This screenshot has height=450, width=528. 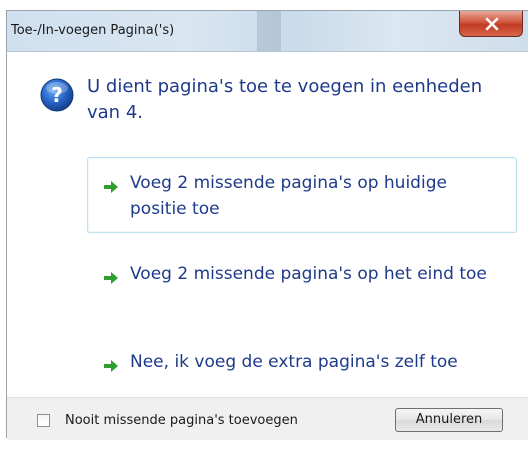 I want to click on never-add-missing-pages-checkbox, so click(x=43, y=420).